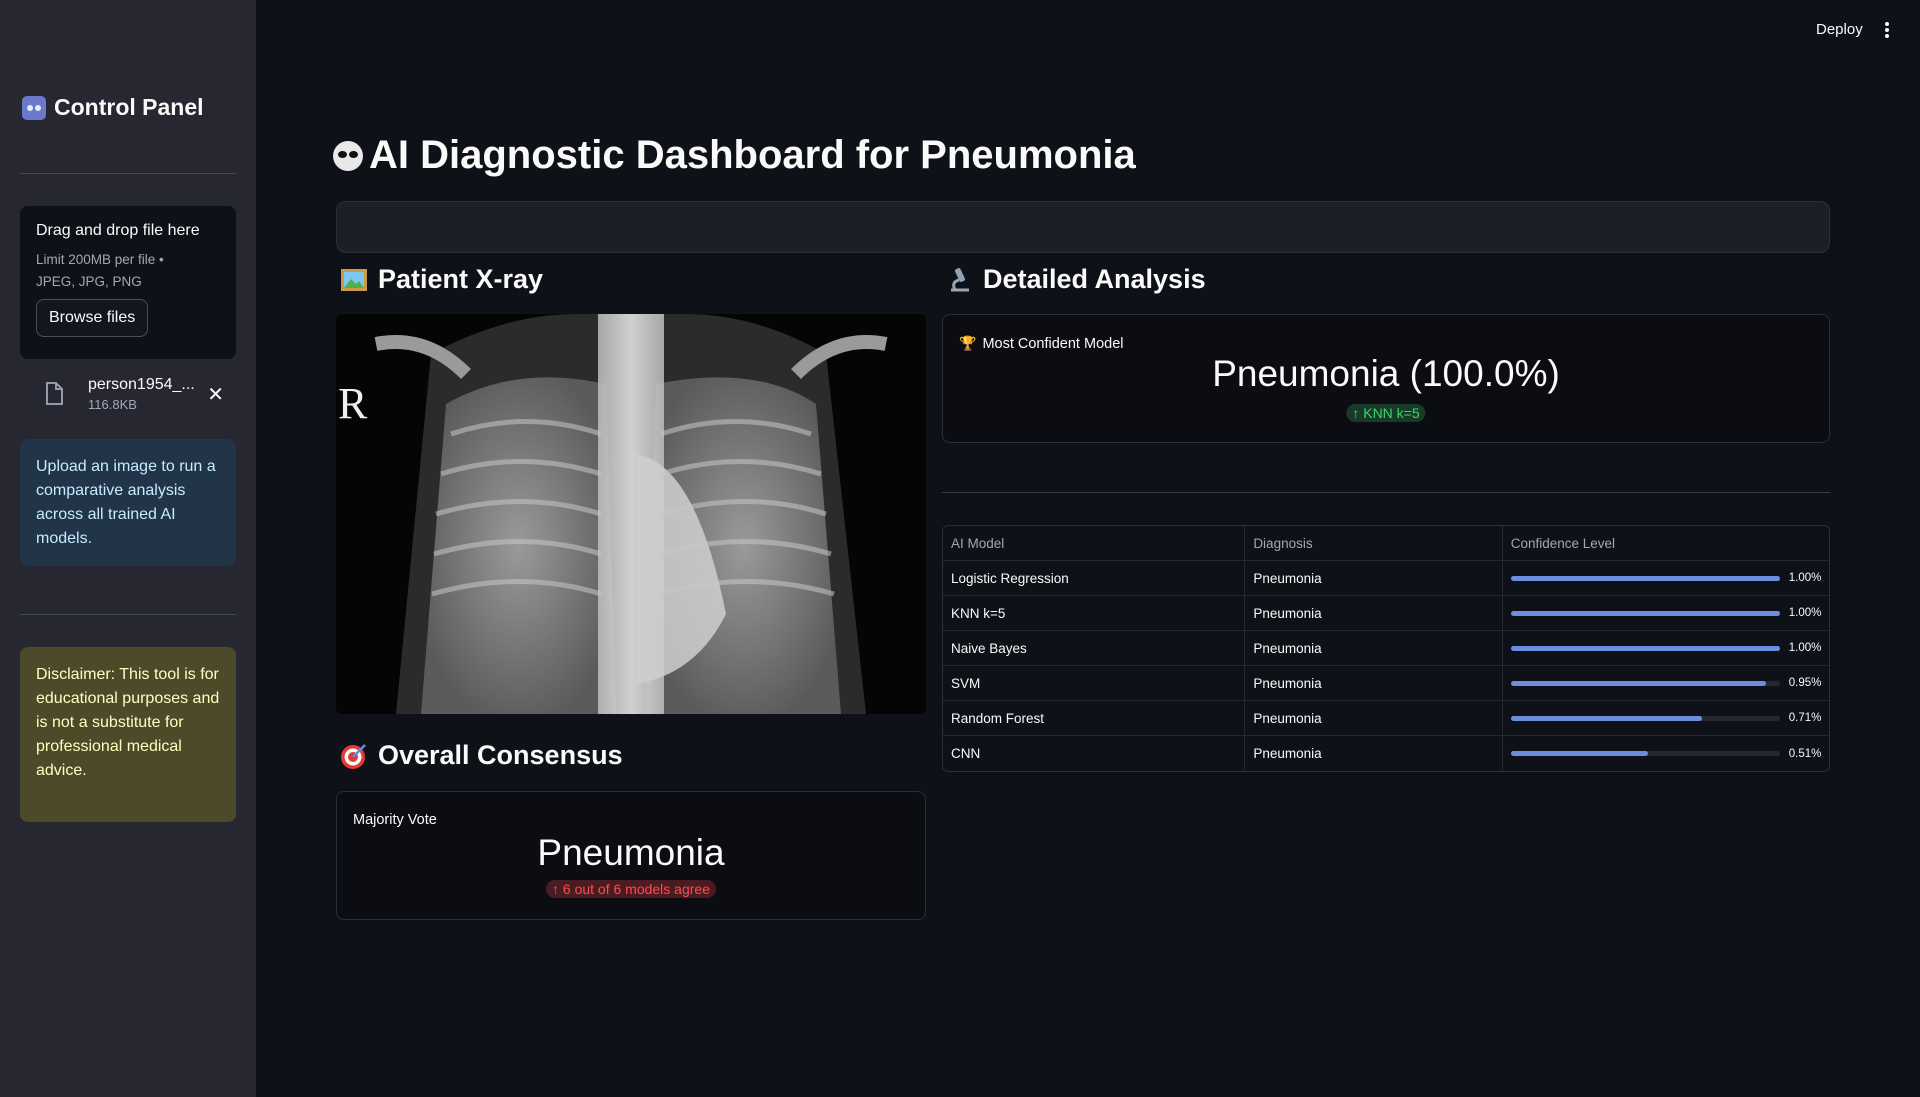 This screenshot has height=1097, width=1920. What do you see at coordinates (1386, 492) in the screenshot?
I see `main-divider` at bounding box center [1386, 492].